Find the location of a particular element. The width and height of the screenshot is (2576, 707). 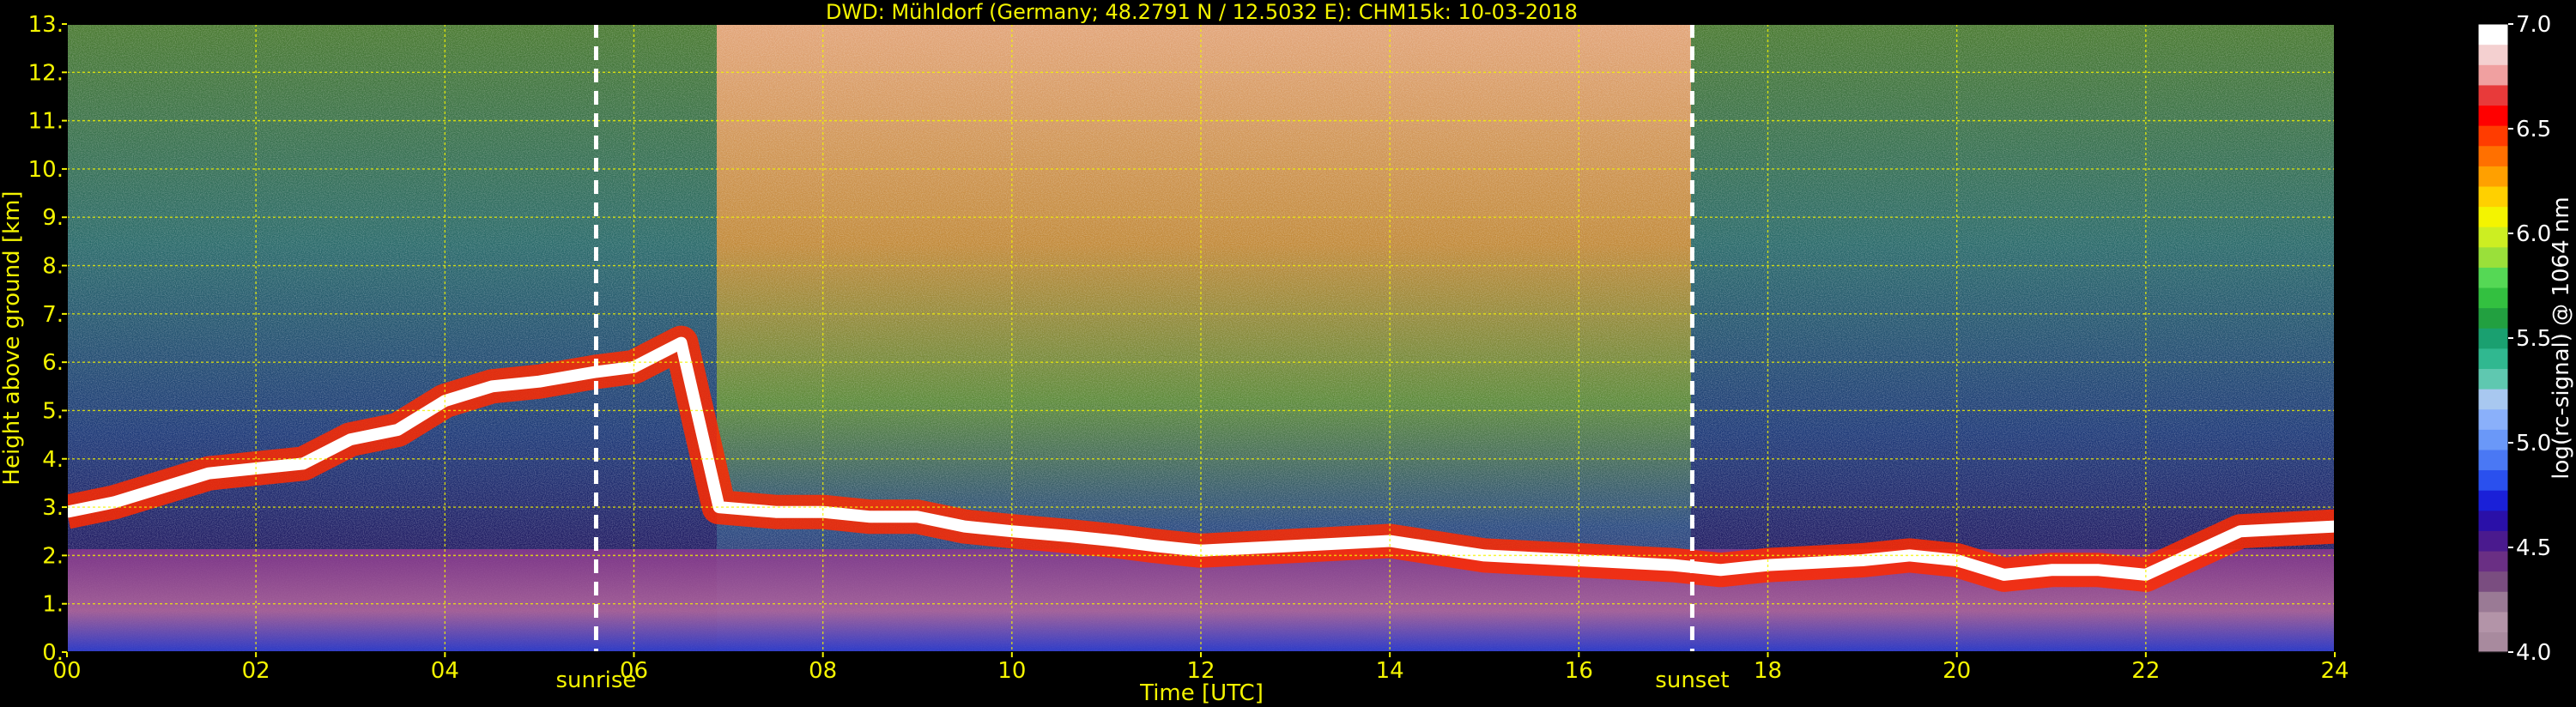

colorbar-tick-label: 6.0 is located at coordinates (2533, 234).